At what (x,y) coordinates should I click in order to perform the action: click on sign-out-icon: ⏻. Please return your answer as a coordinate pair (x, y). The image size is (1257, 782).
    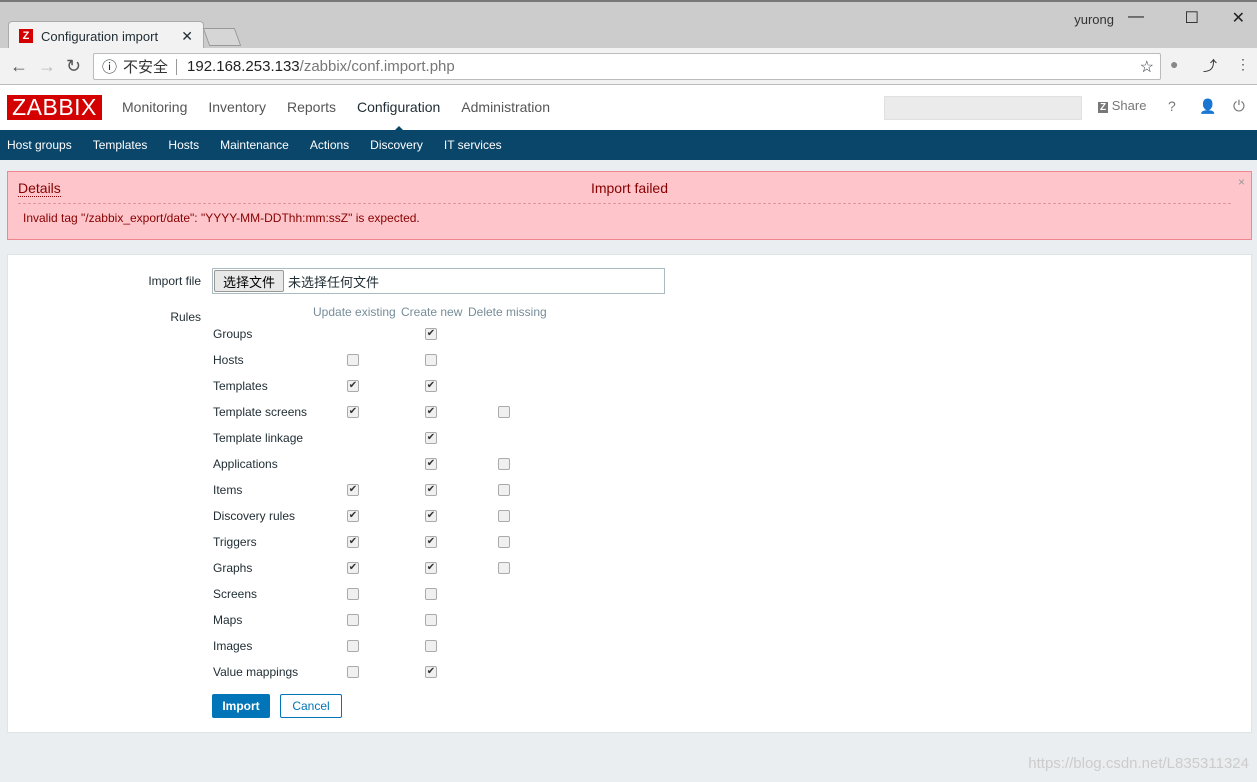
    Looking at the image, I should click on (1239, 106).